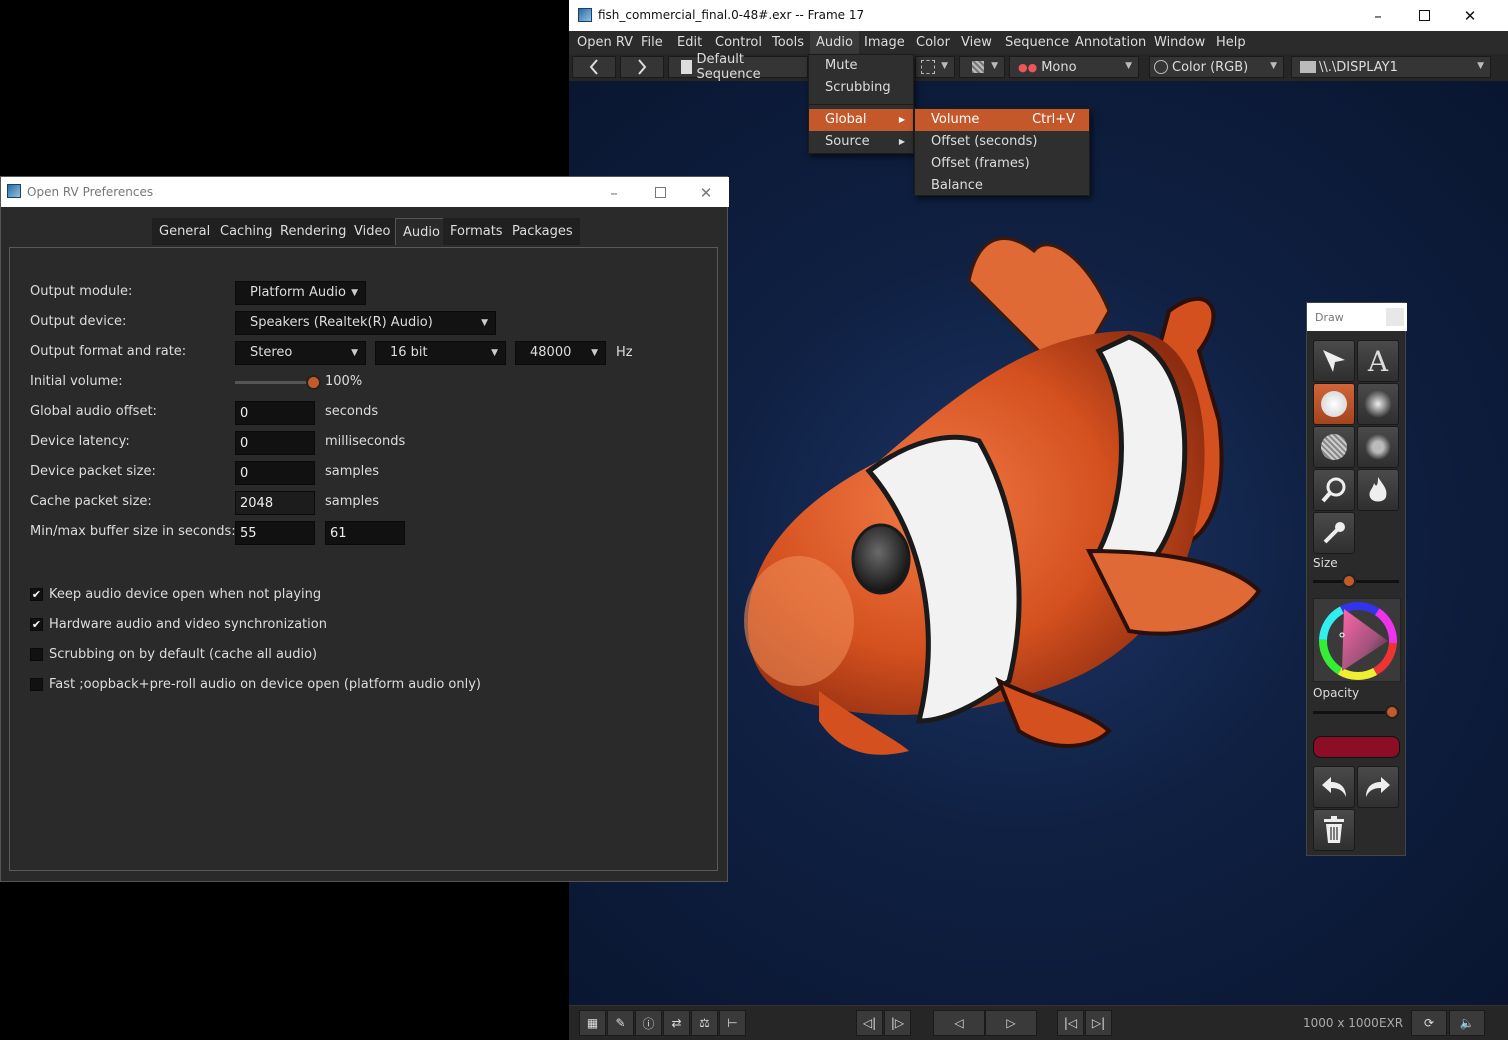  I want to click on text-icon: A, so click(1378, 361).